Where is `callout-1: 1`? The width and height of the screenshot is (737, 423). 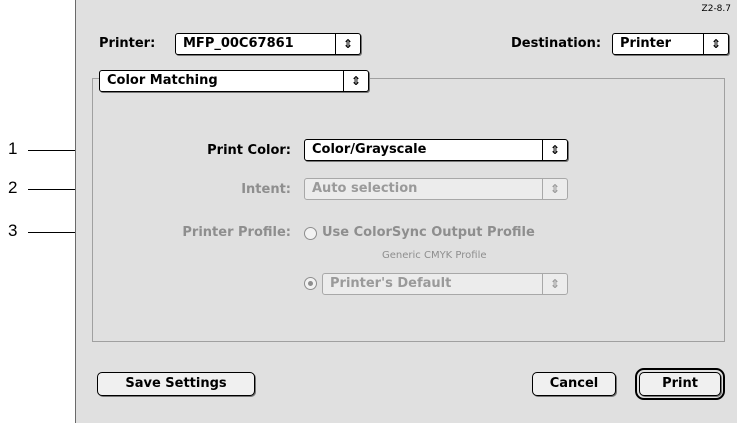 callout-1: 1 is located at coordinates (13, 148).